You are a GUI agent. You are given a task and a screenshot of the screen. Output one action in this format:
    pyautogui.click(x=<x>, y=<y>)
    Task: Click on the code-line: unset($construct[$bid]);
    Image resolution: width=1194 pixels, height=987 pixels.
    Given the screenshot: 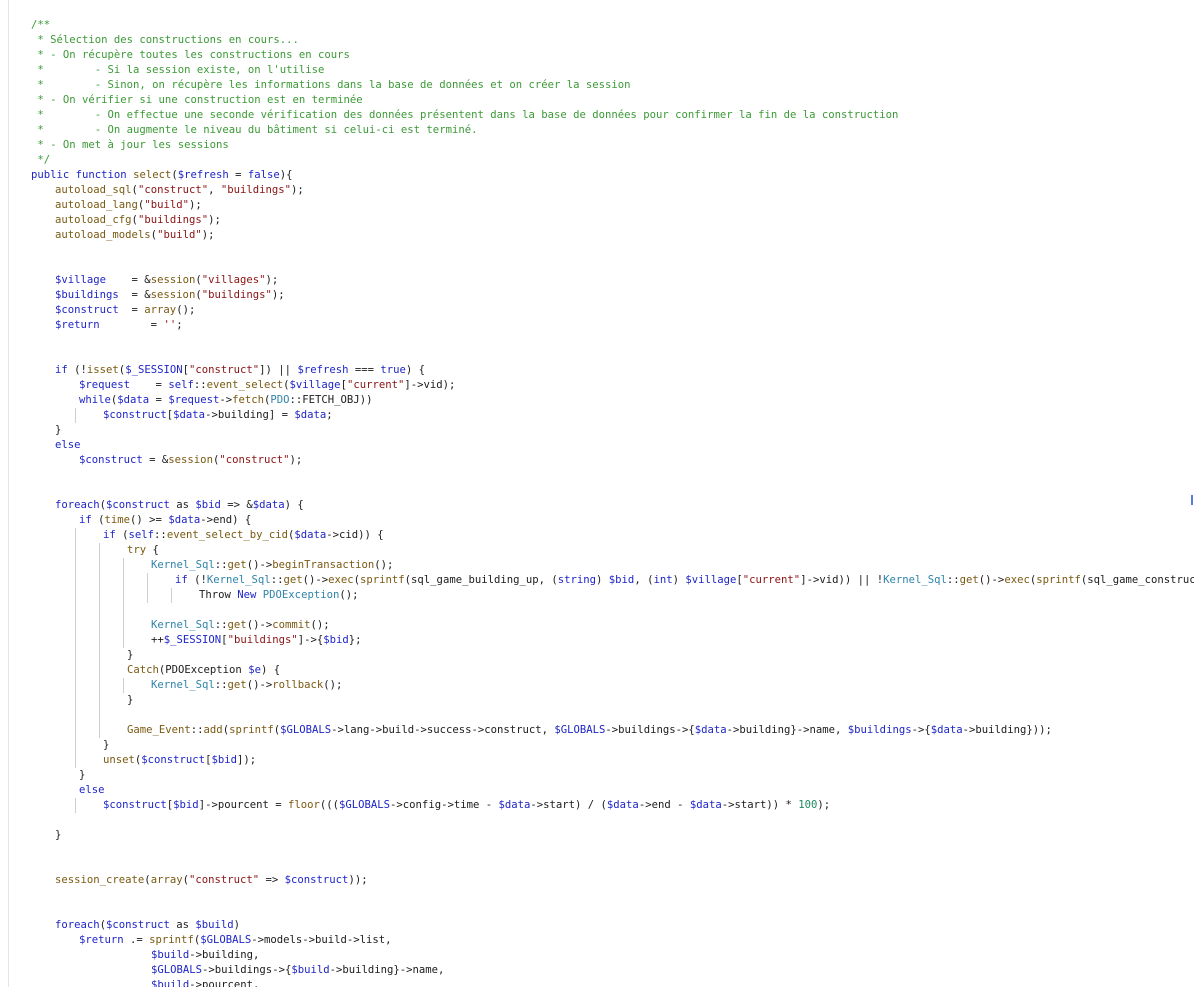 What is the action you would take?
    pyautogui.click(x=612, y=760)
    